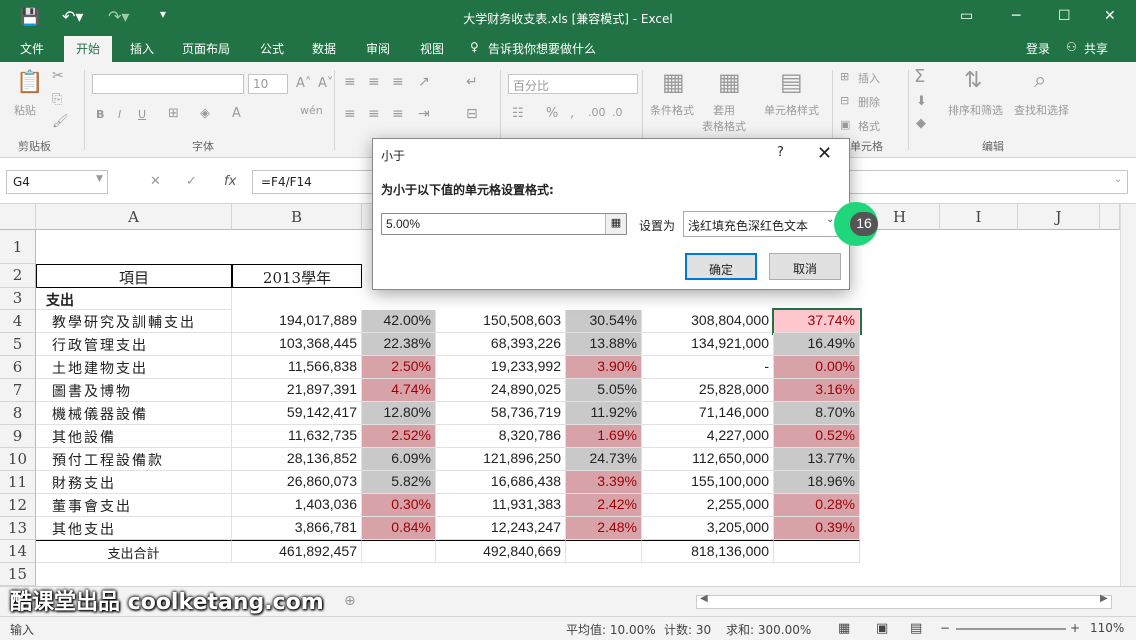 The width and height of the screenshot is (1136, 640). I want to click on page-break-view-icon: ▤, so click(916, 628).